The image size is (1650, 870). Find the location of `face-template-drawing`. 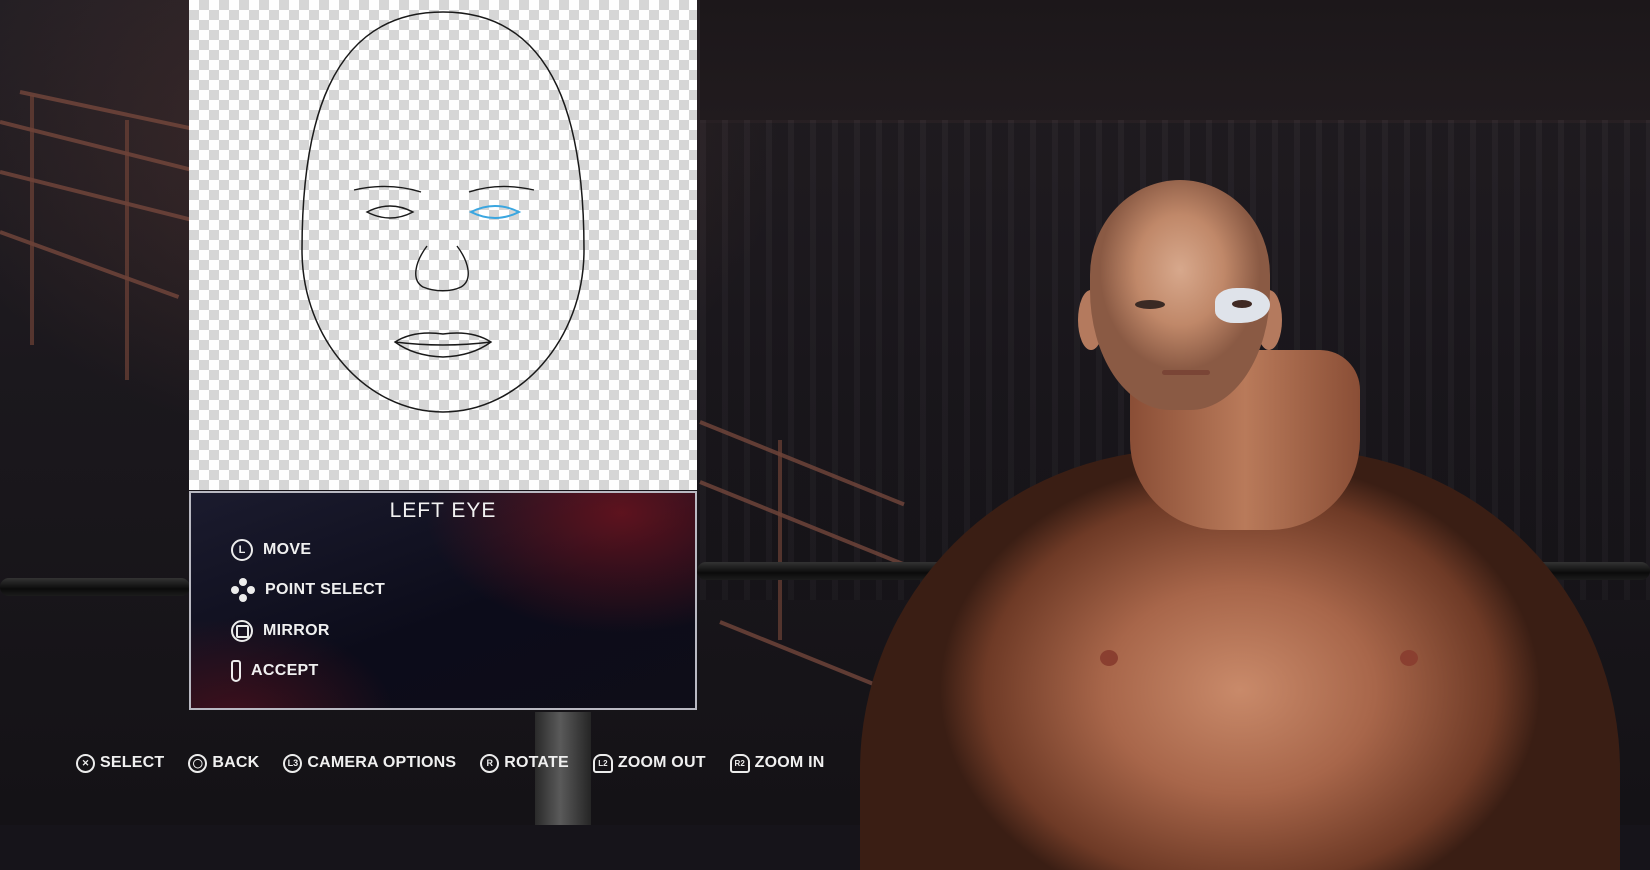

face-template-drawing is located at coordinates (443, 212).